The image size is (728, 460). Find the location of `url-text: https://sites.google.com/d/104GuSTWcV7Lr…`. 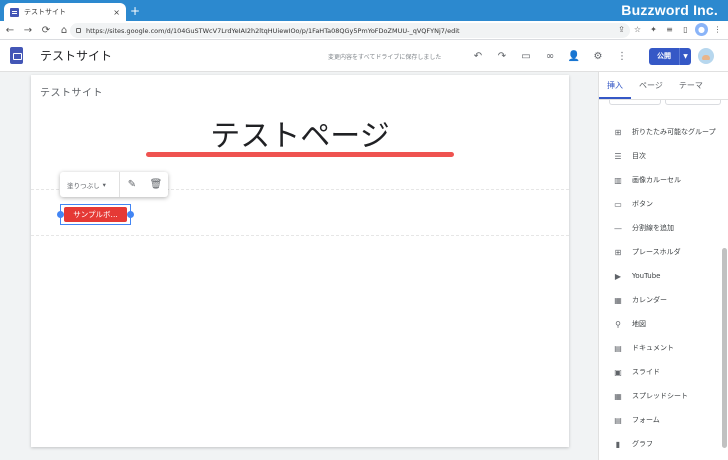

url-text: https://sites.google.com/d/104GuSTWcV7Lr… is located at coordinates (273, 30).